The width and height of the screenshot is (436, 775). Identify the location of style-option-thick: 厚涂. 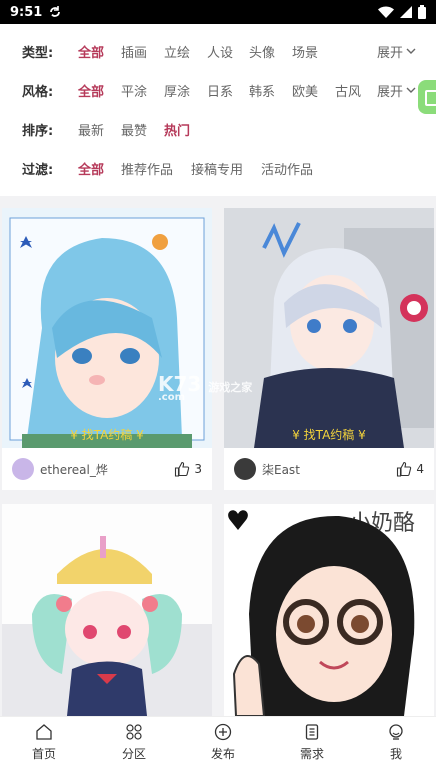
(177, 90).